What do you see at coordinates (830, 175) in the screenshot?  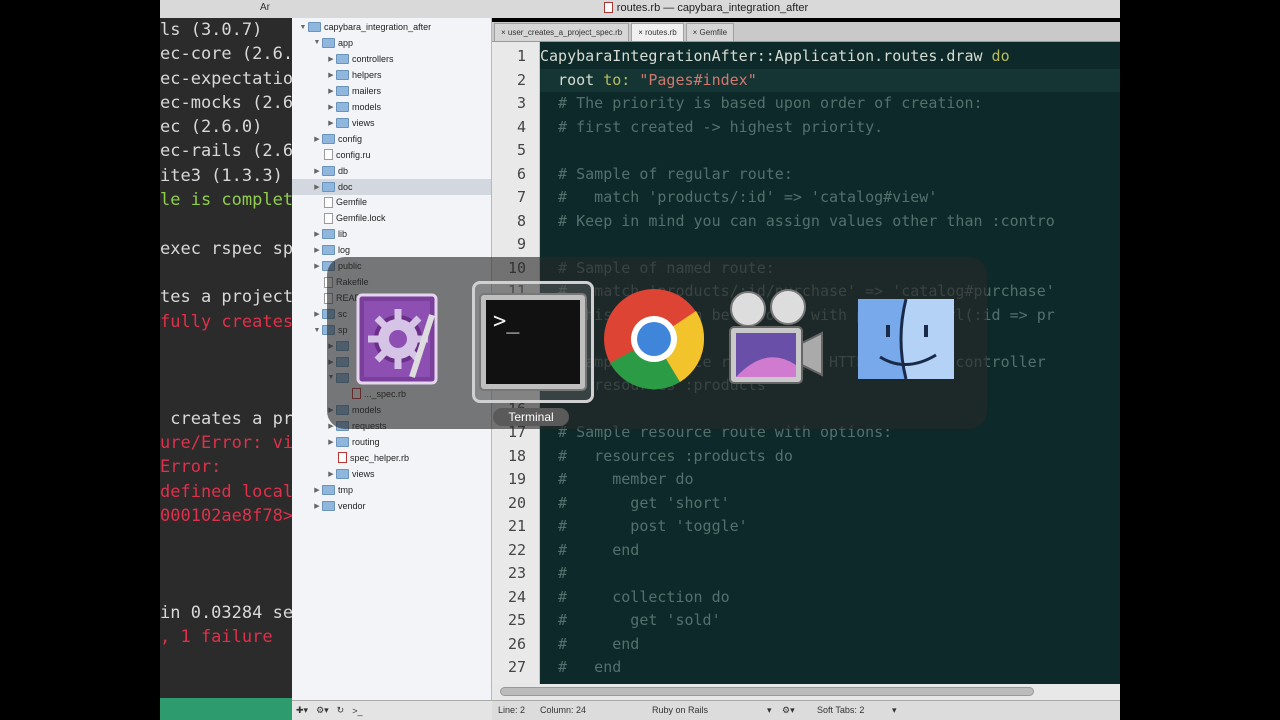 I see `code-line: # Sample of regular route:` at bounding box center [830, 175].